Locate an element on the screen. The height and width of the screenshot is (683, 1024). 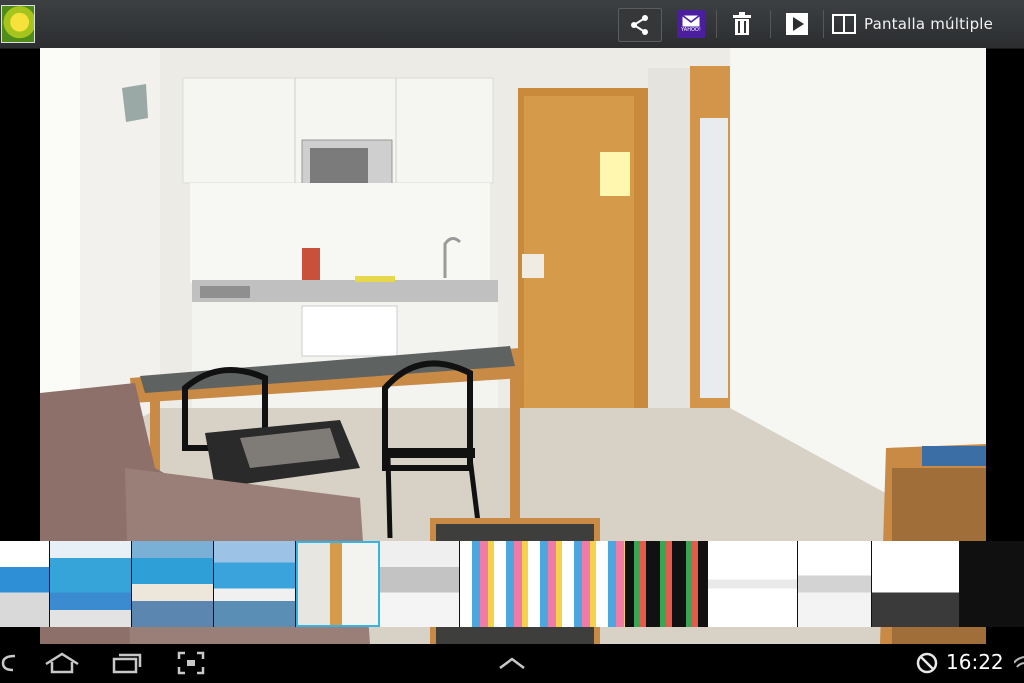
share-icon is located at coordinates (639, 25).